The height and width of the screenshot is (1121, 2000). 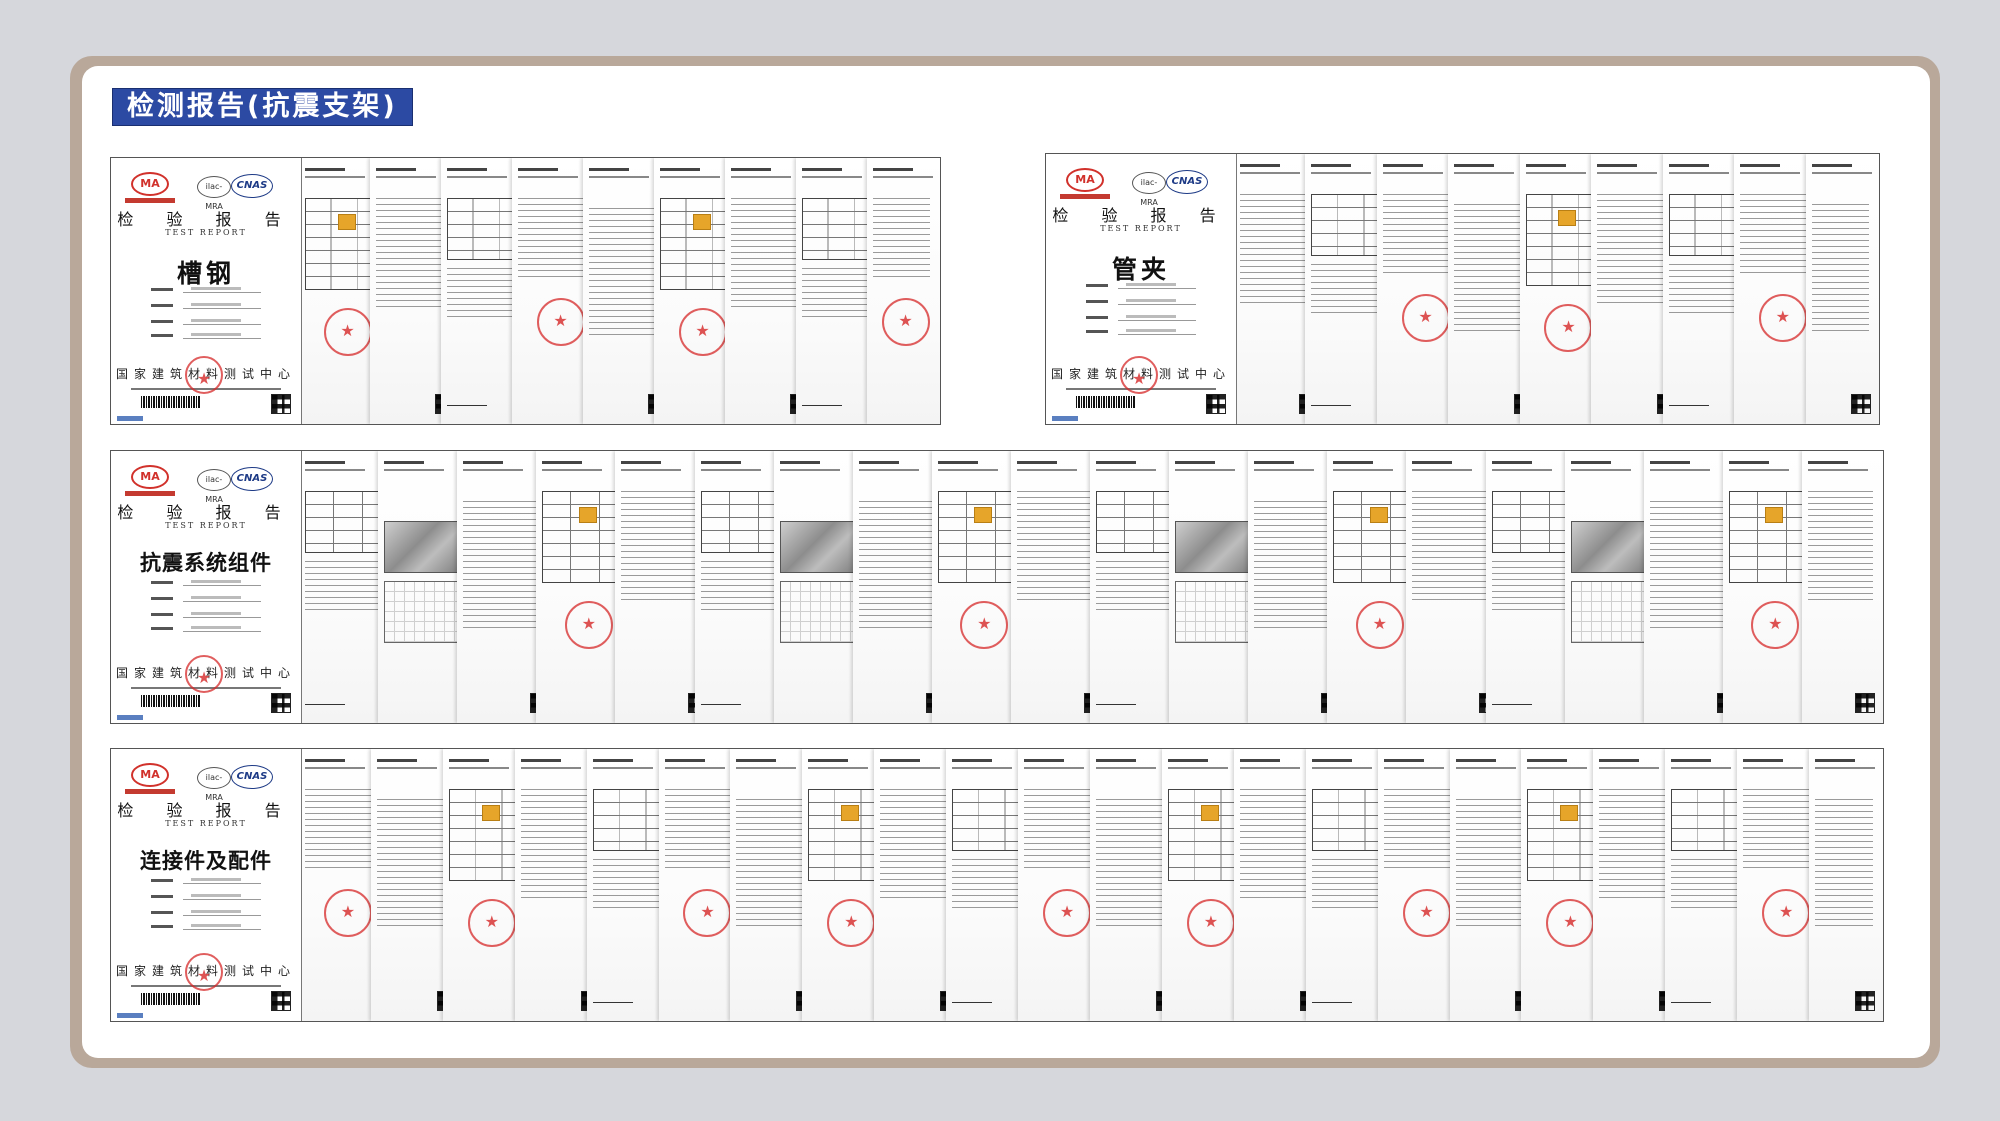 I want to click on report-page, so click(x=1842, y=587).